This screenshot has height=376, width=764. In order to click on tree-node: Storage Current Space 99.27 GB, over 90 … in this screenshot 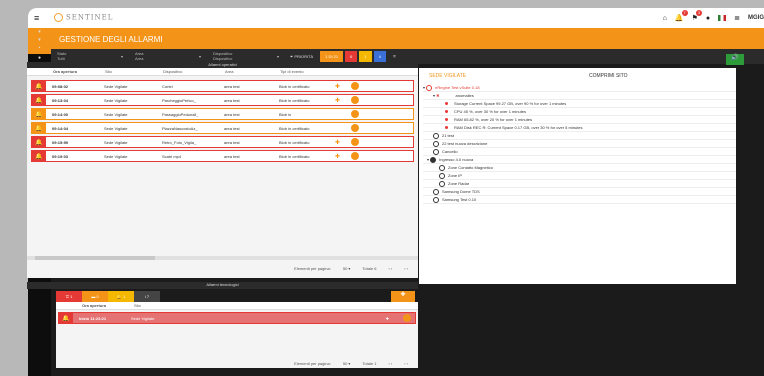, I will do `click(579, 104)`.